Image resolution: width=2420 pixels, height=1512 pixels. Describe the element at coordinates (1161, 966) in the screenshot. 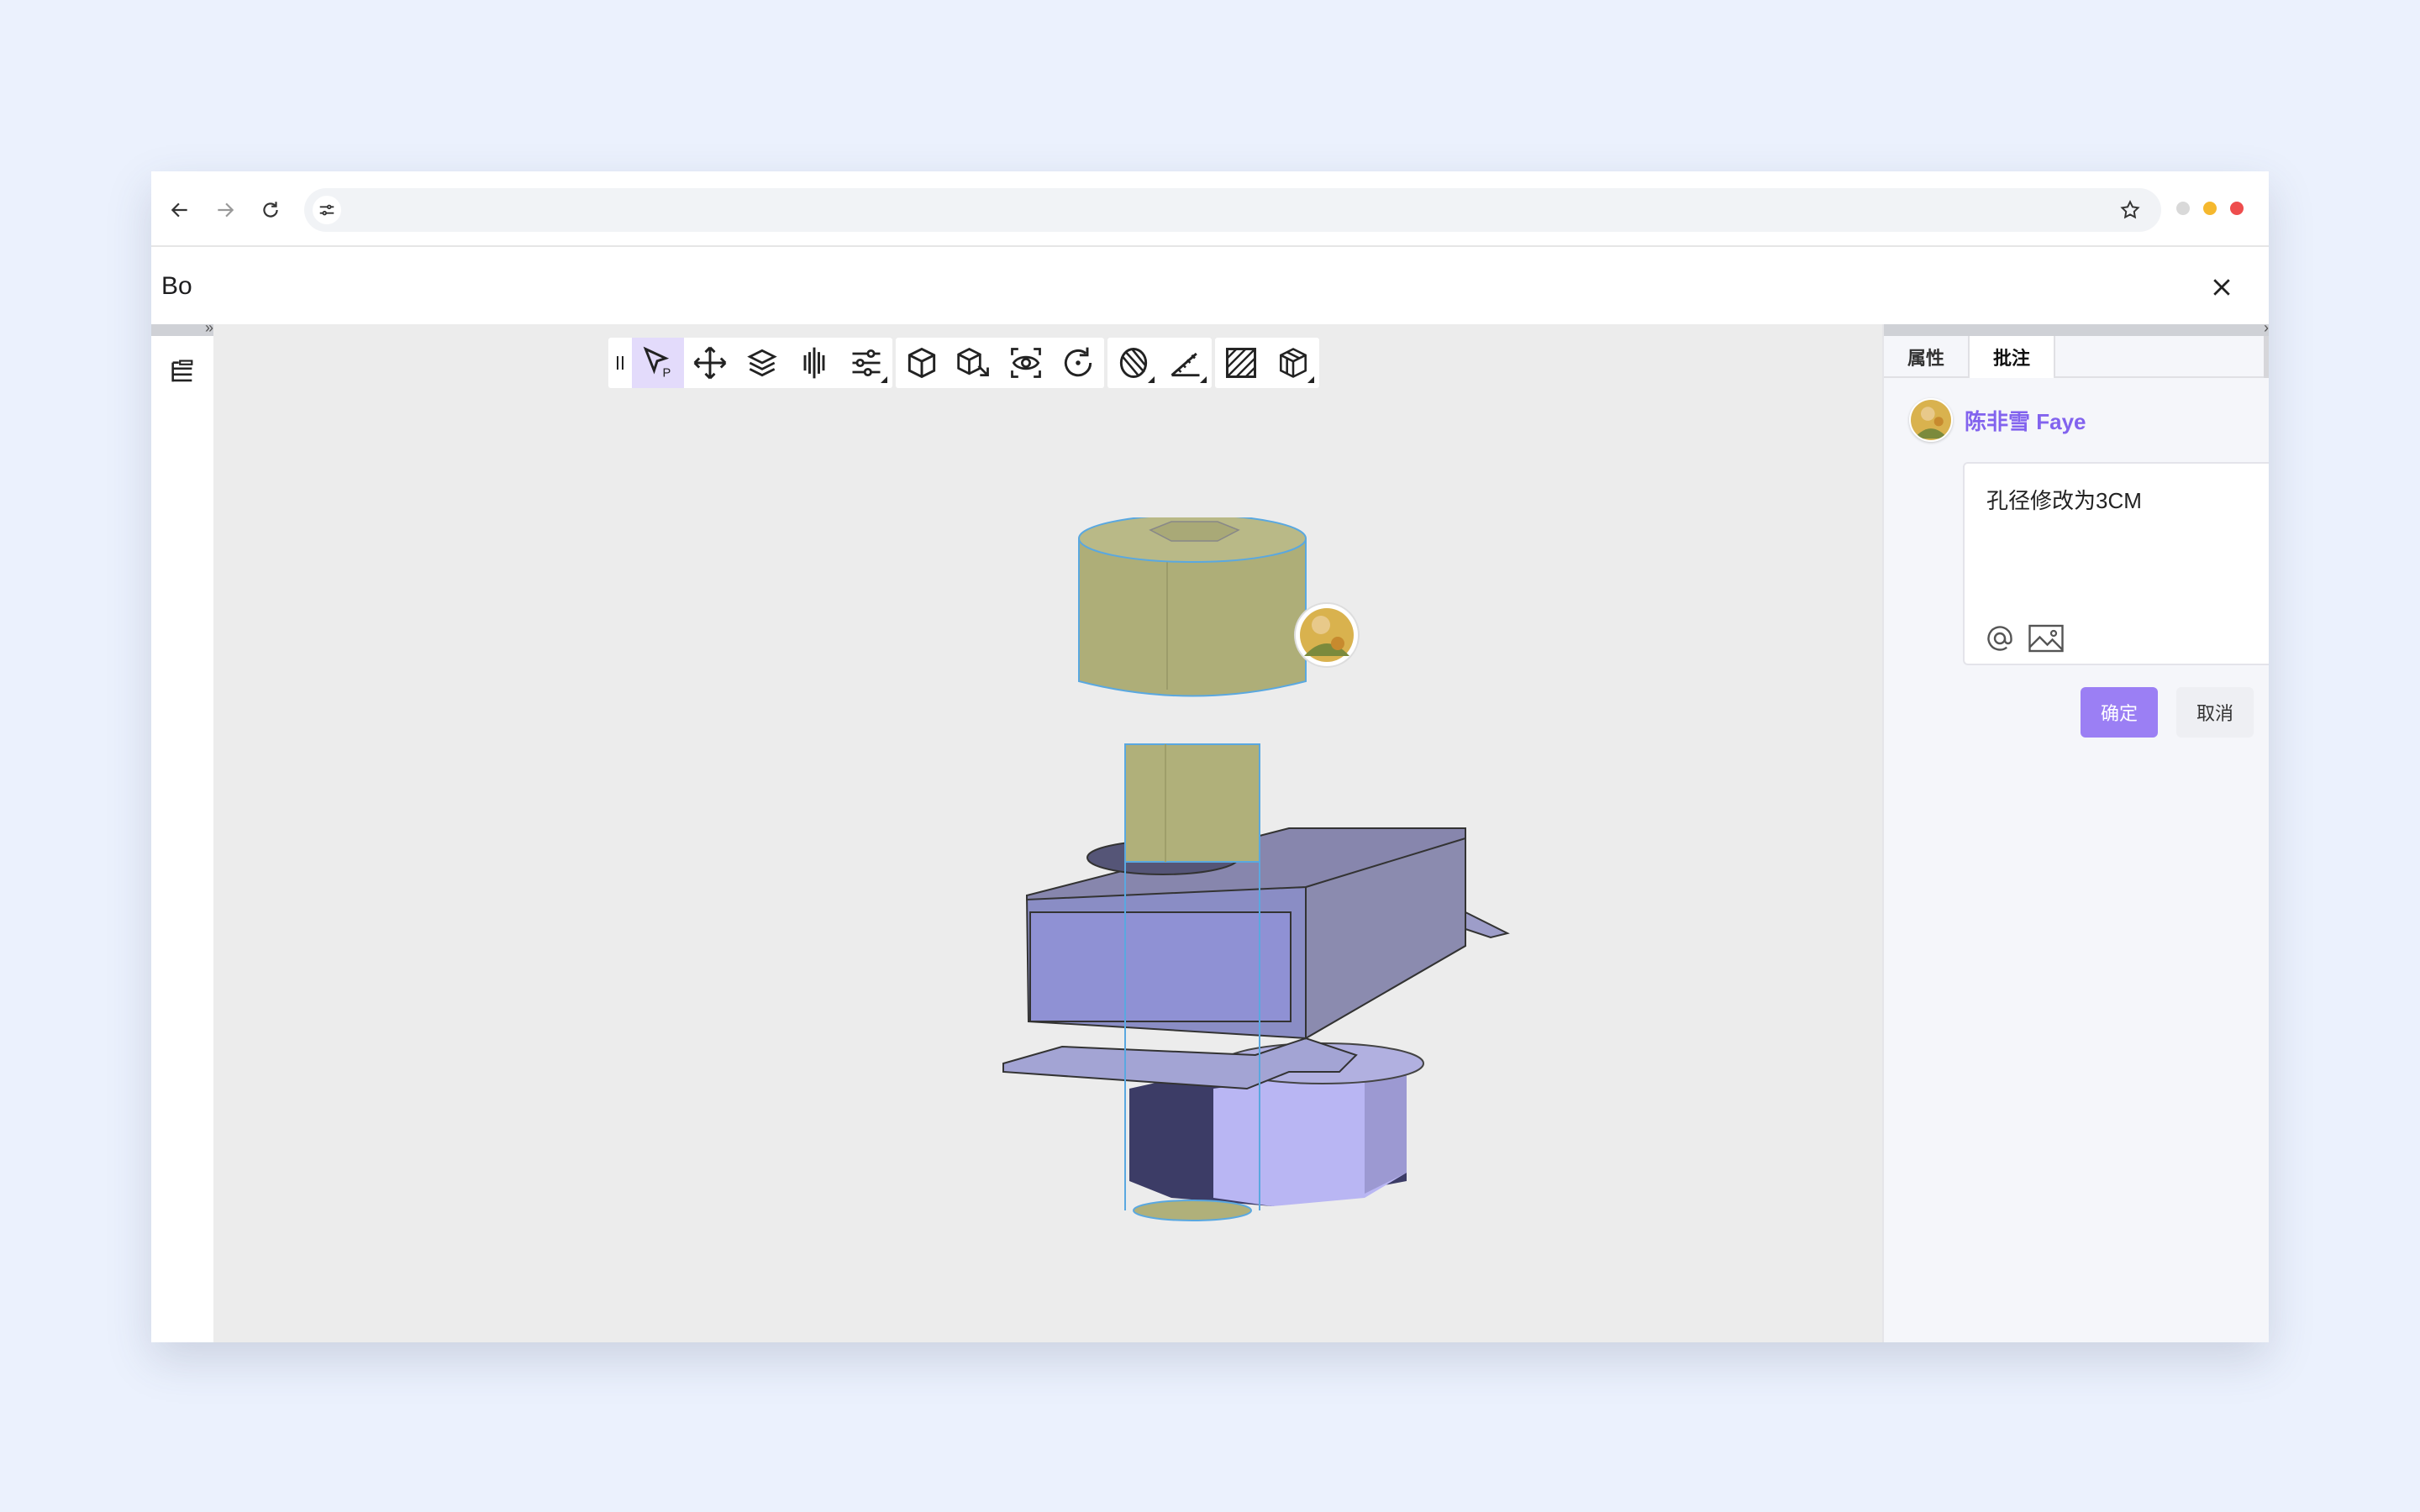

I see `bracket-front-recess` at that location.